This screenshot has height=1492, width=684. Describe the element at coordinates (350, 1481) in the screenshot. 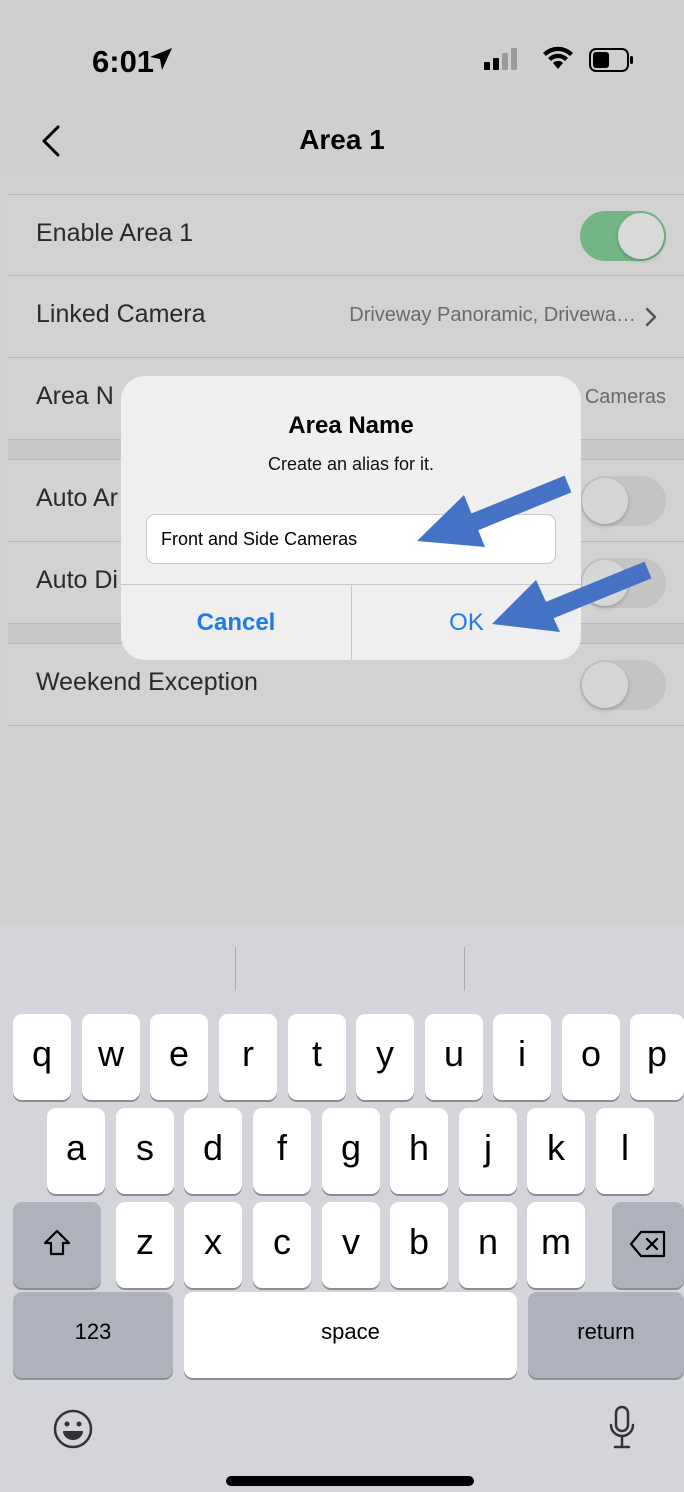

I see `home-indicator` at that location.